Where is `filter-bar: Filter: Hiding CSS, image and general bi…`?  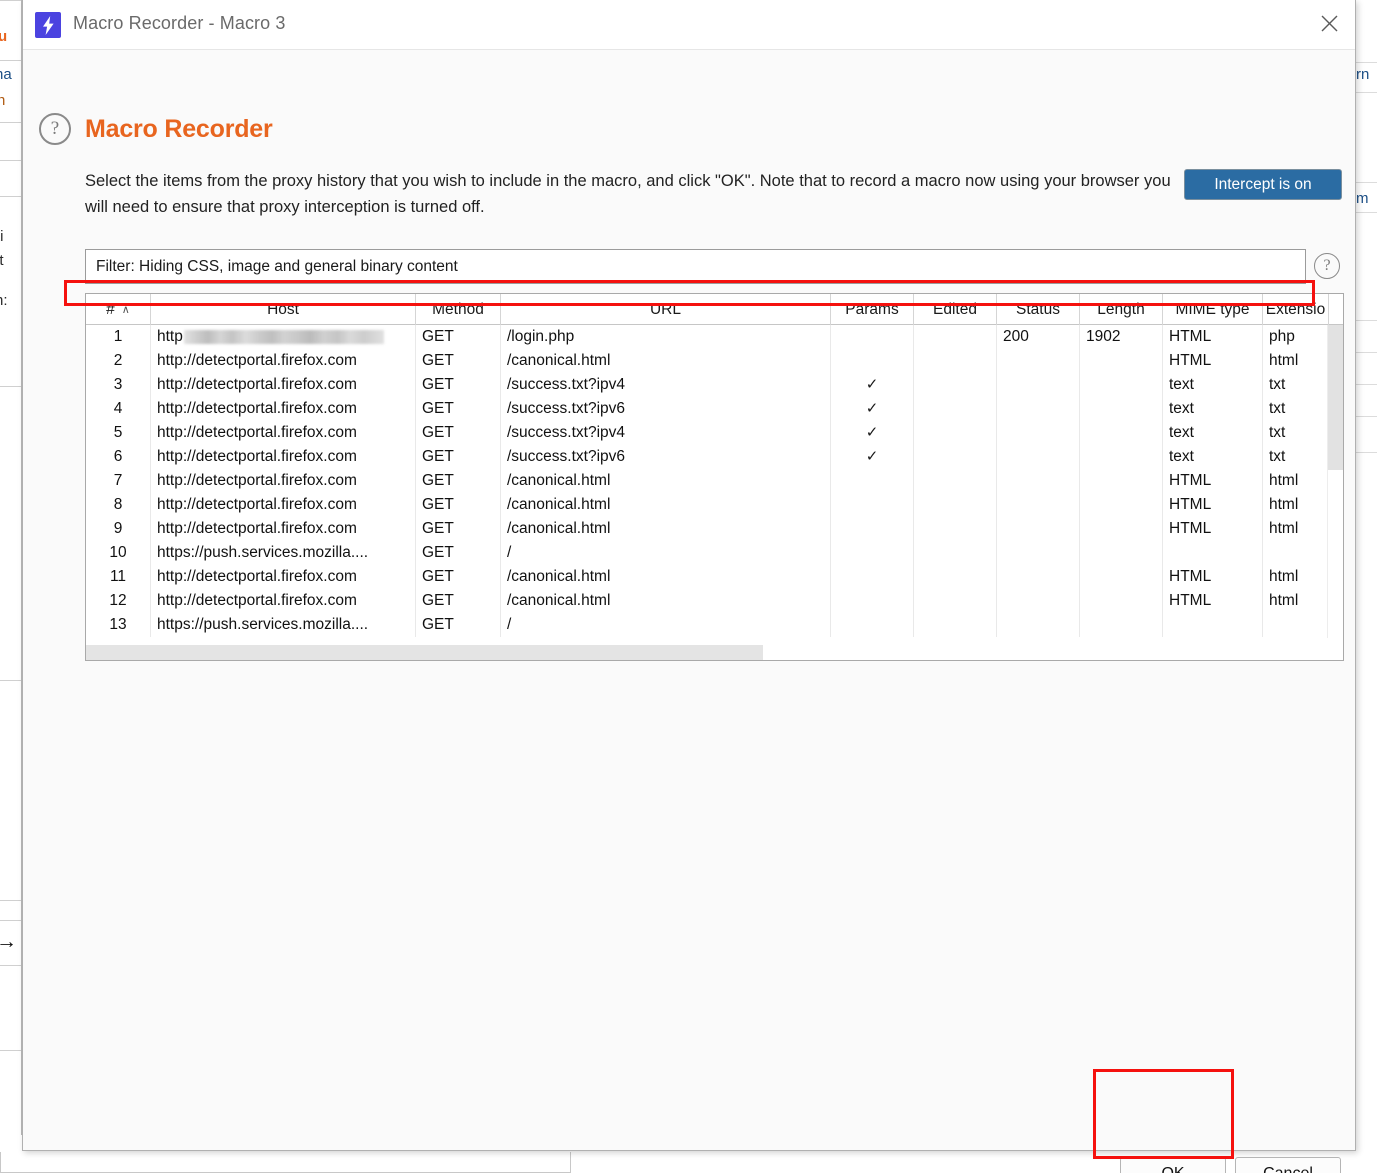 filter-bar: Filter: Hiding CSS, image and general bi… is located at coordinates (695, 266).